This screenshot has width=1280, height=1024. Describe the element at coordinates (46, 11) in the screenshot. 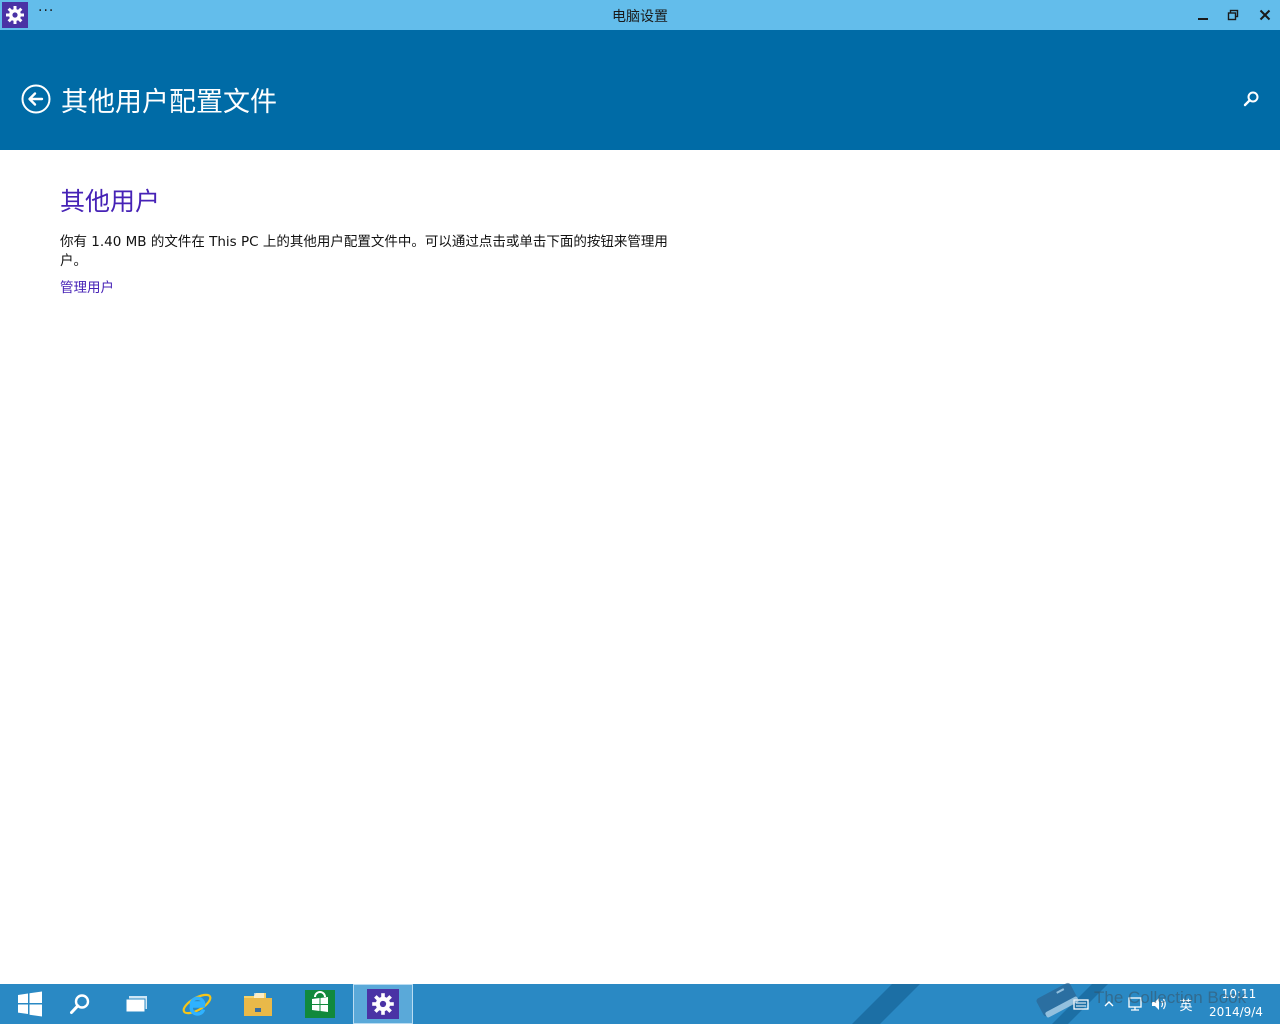

I see `more-options-button: ···` at that location.